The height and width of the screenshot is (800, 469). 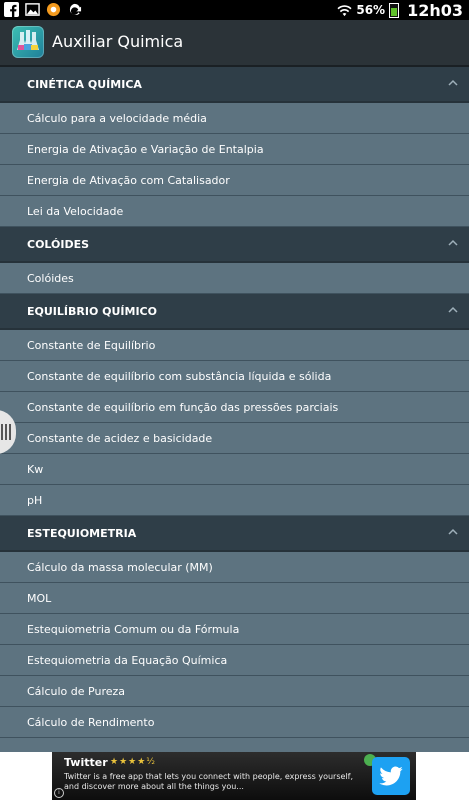 What do you see at coordinates (32, 9) in the screenshot?
I see `gallery-icon` at bounding box center [32, 9].